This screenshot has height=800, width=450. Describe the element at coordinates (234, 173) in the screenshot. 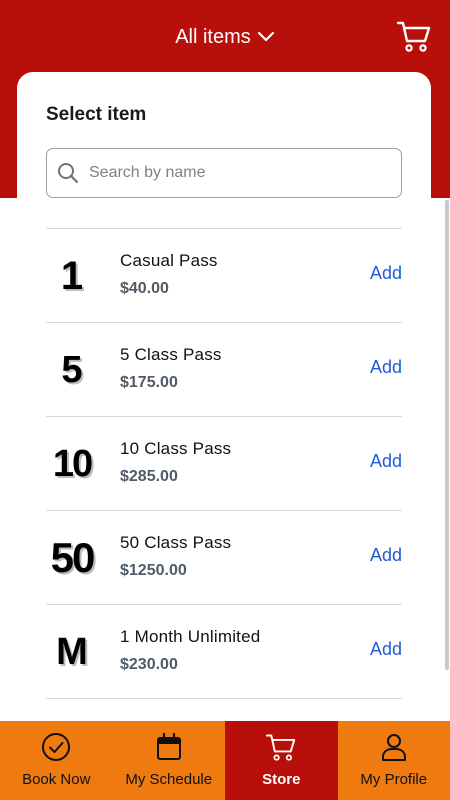

I see `search-input` at that location.